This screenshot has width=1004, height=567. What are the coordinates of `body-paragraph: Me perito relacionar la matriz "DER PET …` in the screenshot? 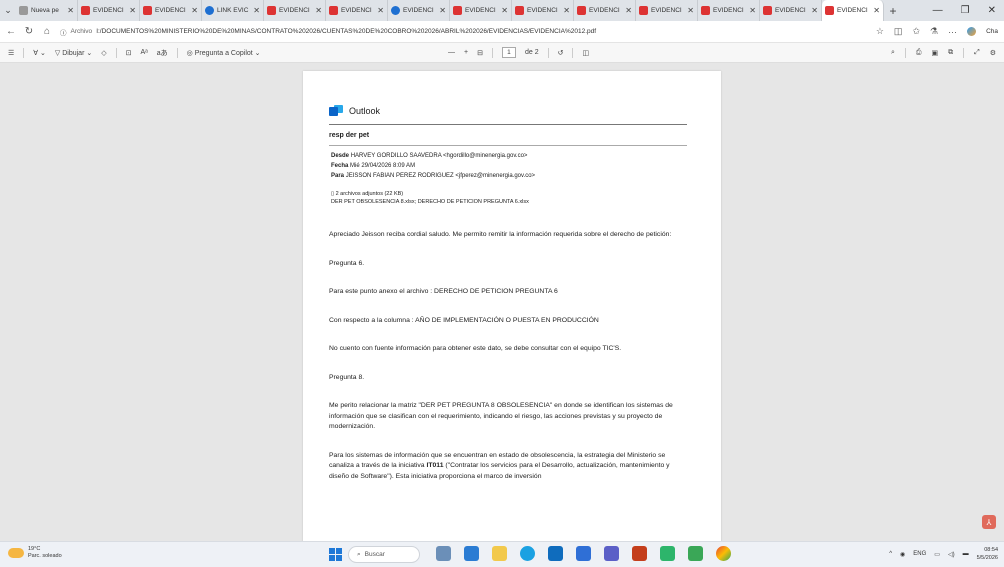 It's located at (501, 416).